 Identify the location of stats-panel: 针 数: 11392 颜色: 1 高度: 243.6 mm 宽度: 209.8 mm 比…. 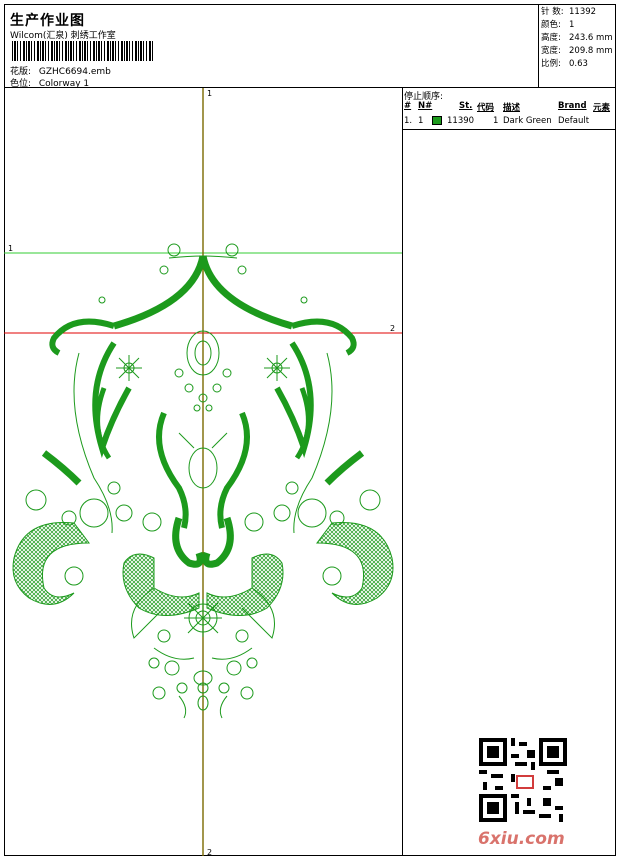
(577, 46).